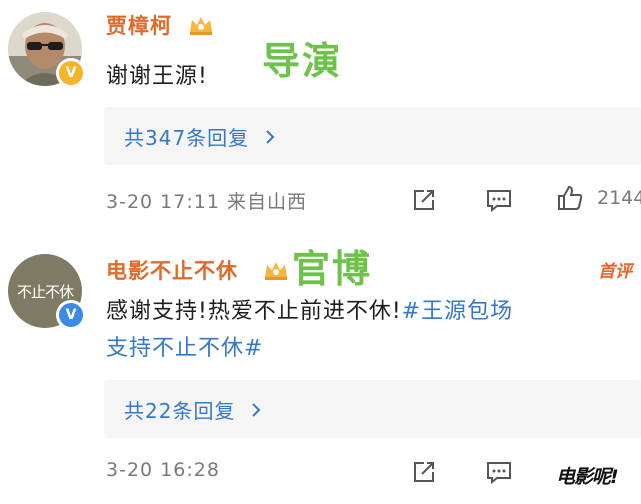 Image resolution: width=641 pixels, height=504 pixels. I want to click on avatar: 不止不休 V, so click(47, 292).